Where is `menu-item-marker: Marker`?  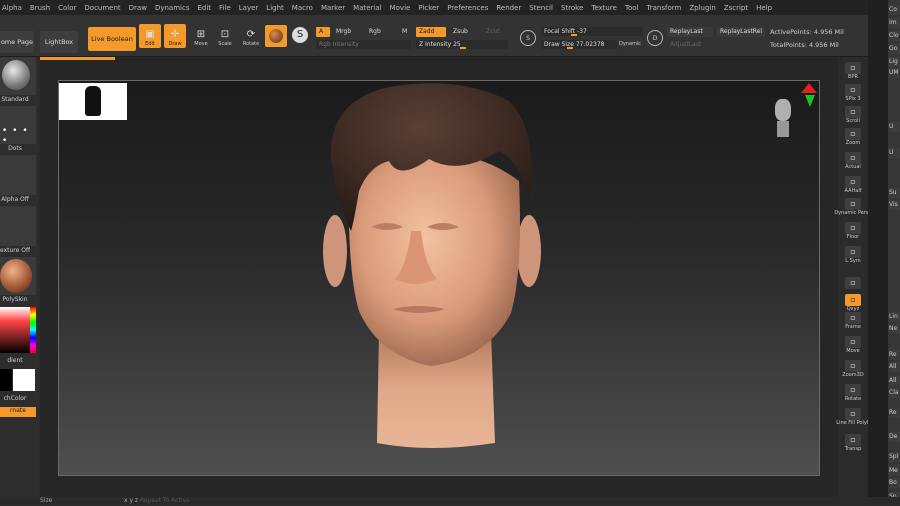
menu-item-marker: Marker is located at coordinates (333, 8).